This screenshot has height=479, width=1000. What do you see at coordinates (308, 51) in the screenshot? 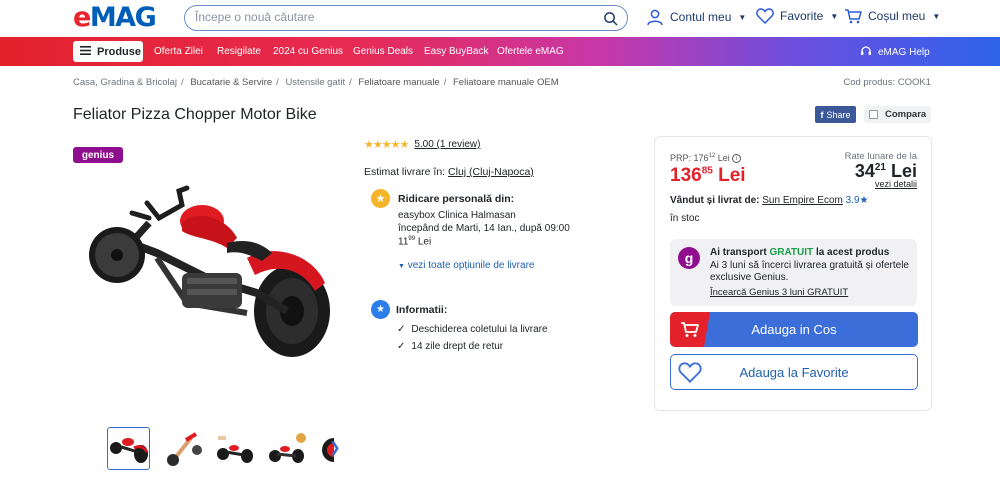
I see `nav-item-genius-2024: 2024 cu Genius` at bounding box center [308, 51].